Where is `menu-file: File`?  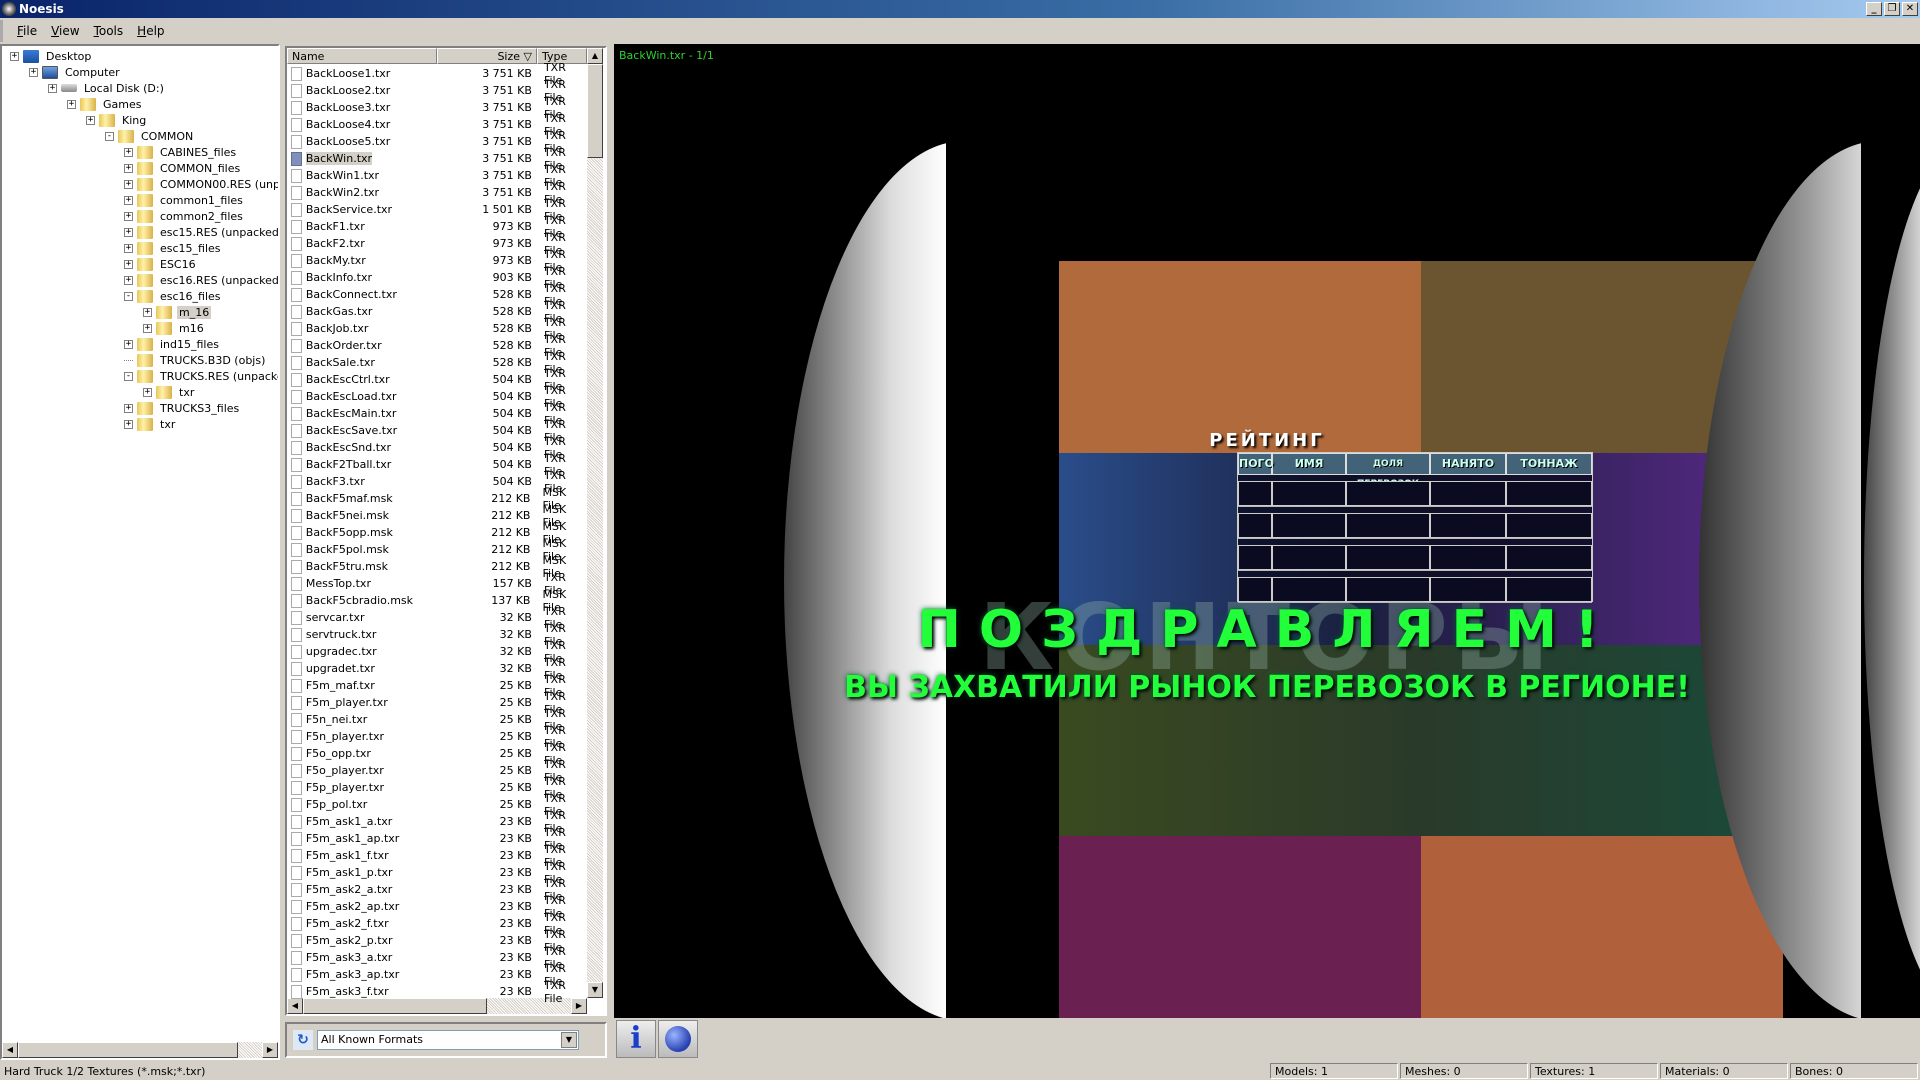 menu-file: File is located at coordinates (27, 31).